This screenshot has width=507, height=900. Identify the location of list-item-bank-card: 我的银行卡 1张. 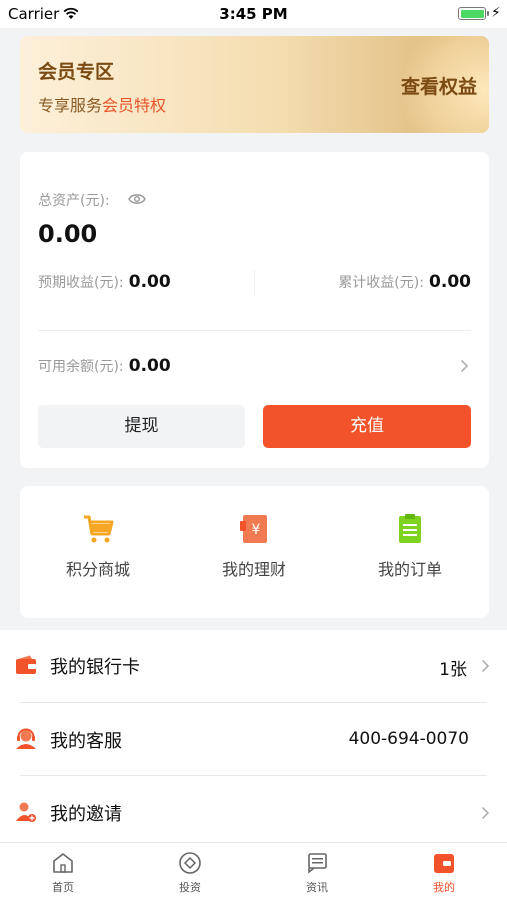
(253, 665).